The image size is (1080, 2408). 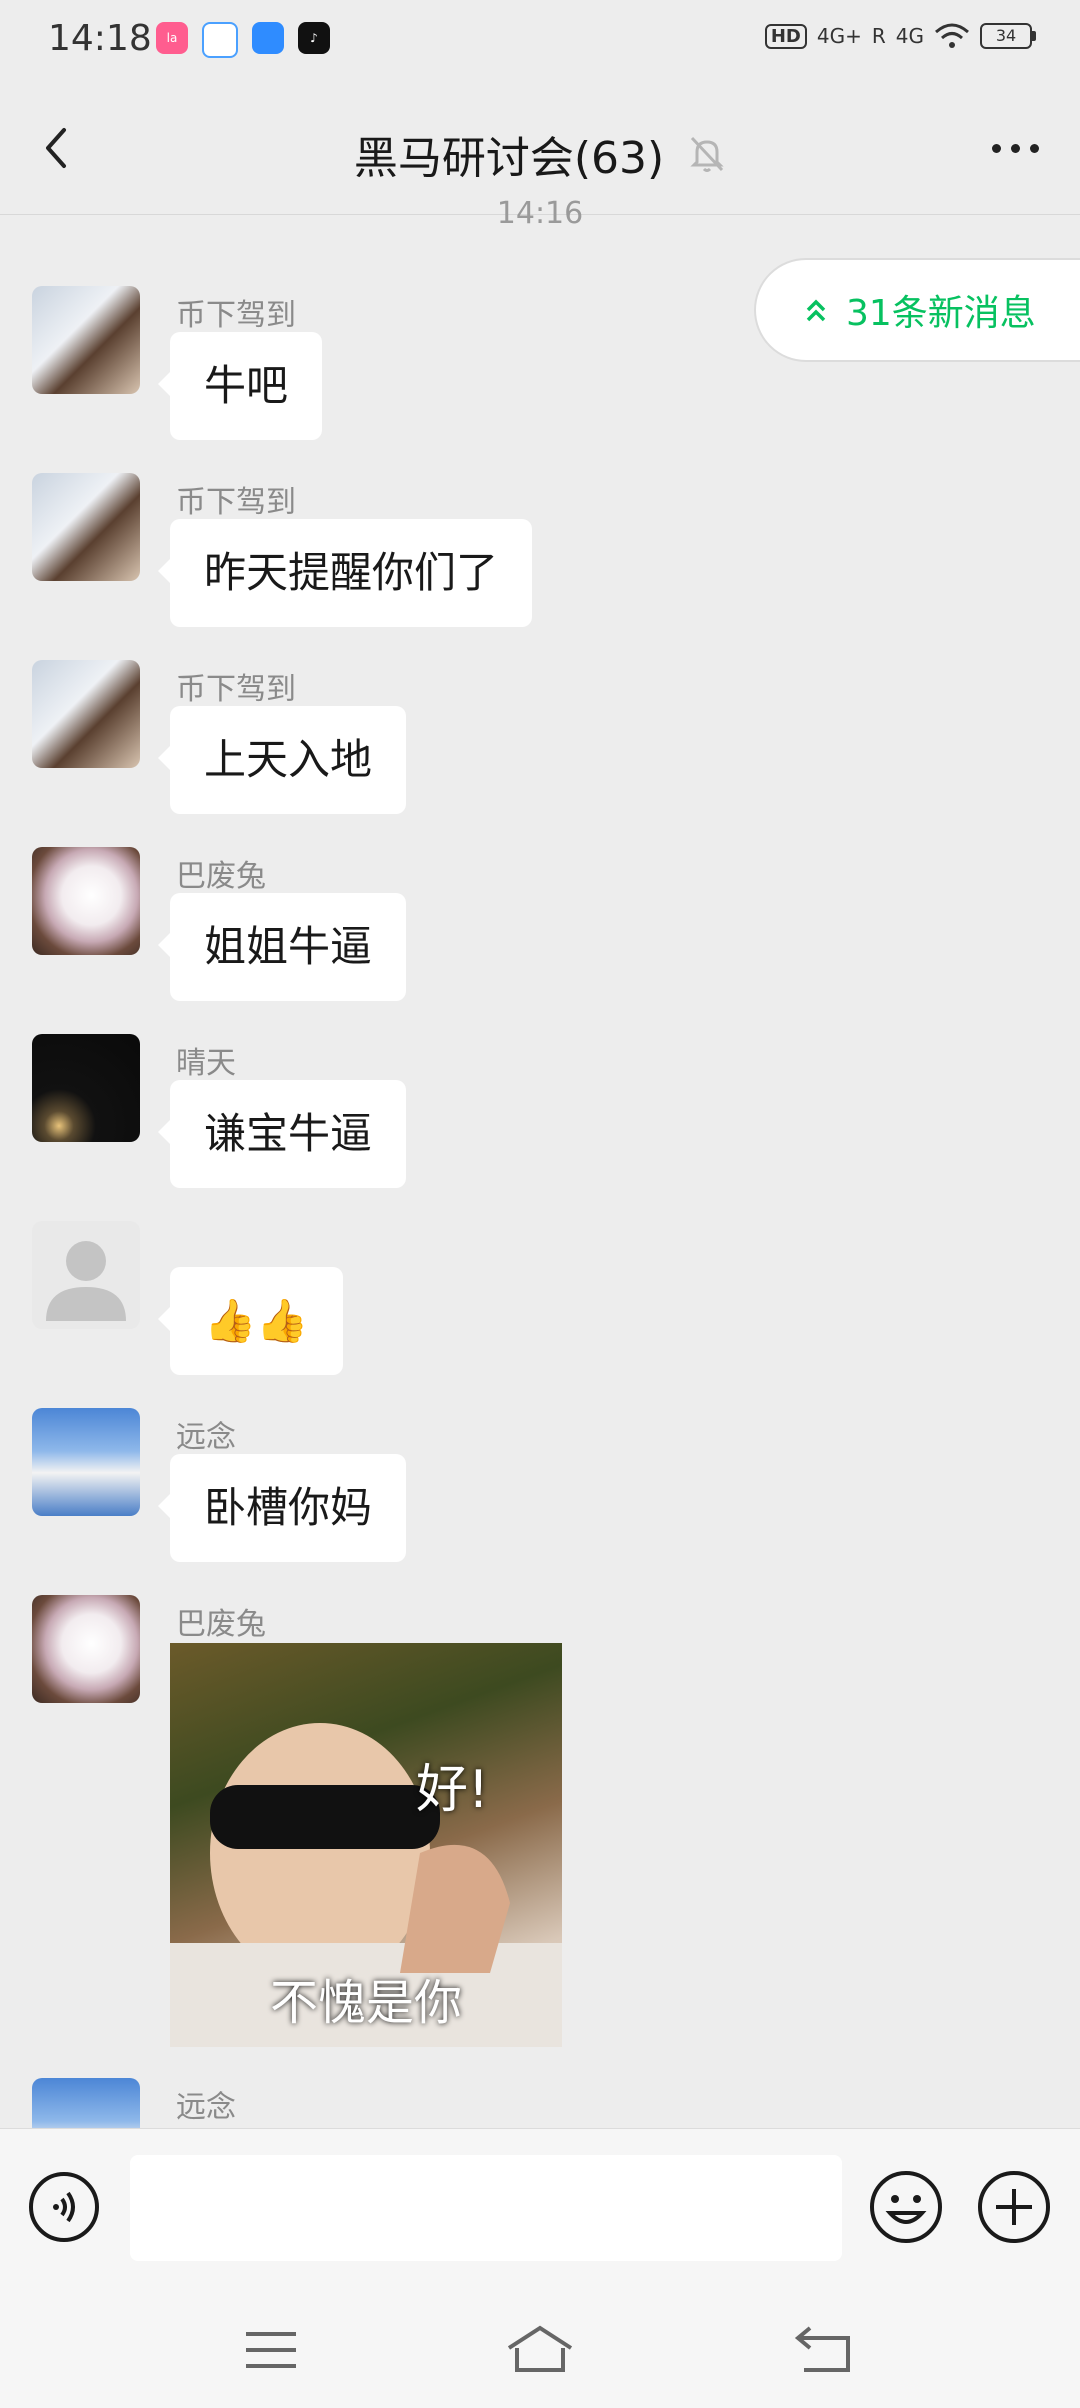 What do you see at coordinates (243, 40) in the screenshot?
I see `notification-icons: la ♪` at bounding box center [243, 40].